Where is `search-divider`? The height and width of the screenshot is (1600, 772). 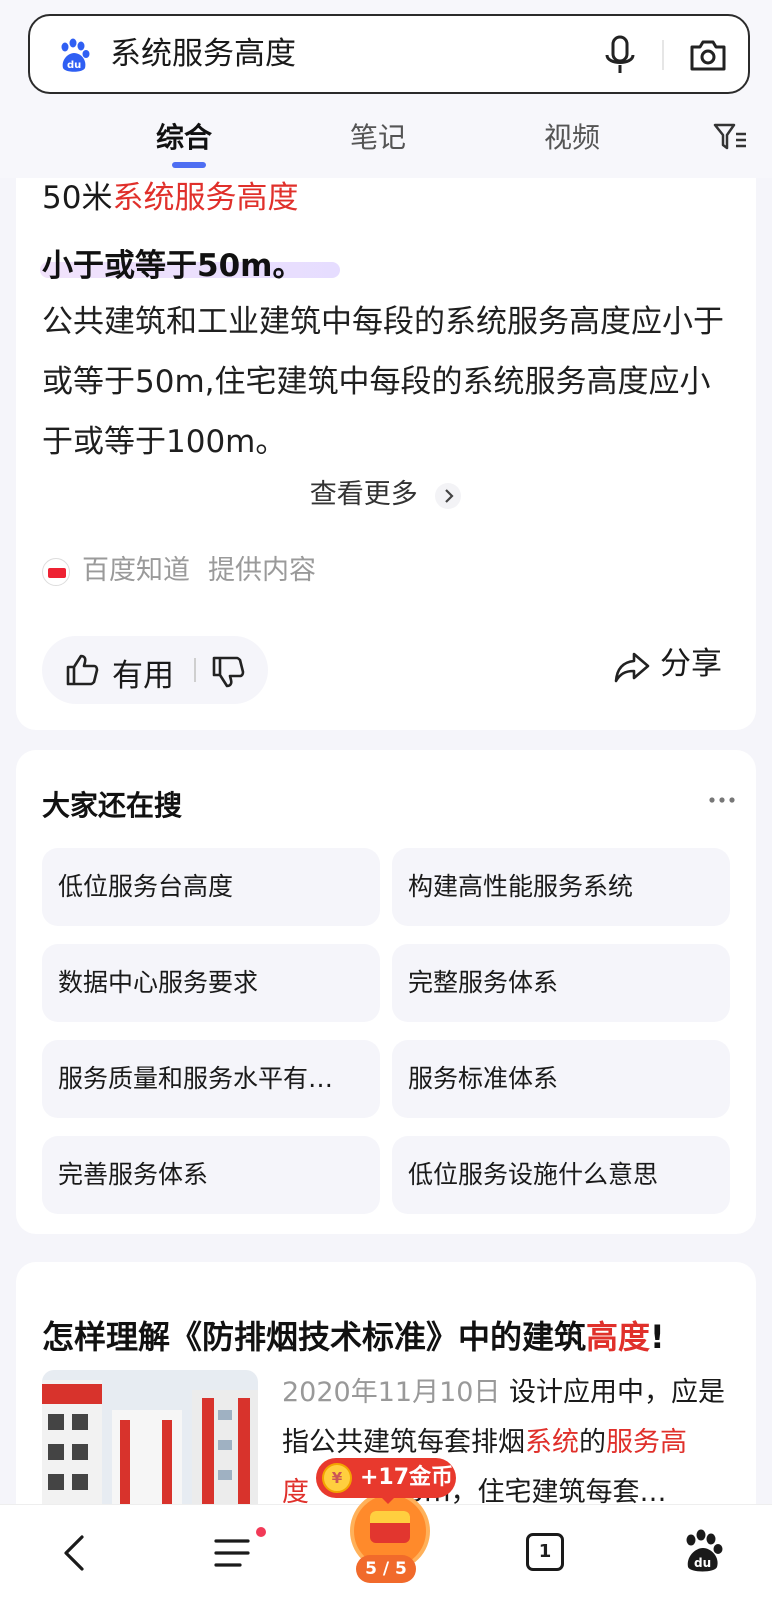 search-divider is located at coordinates (663, 55).